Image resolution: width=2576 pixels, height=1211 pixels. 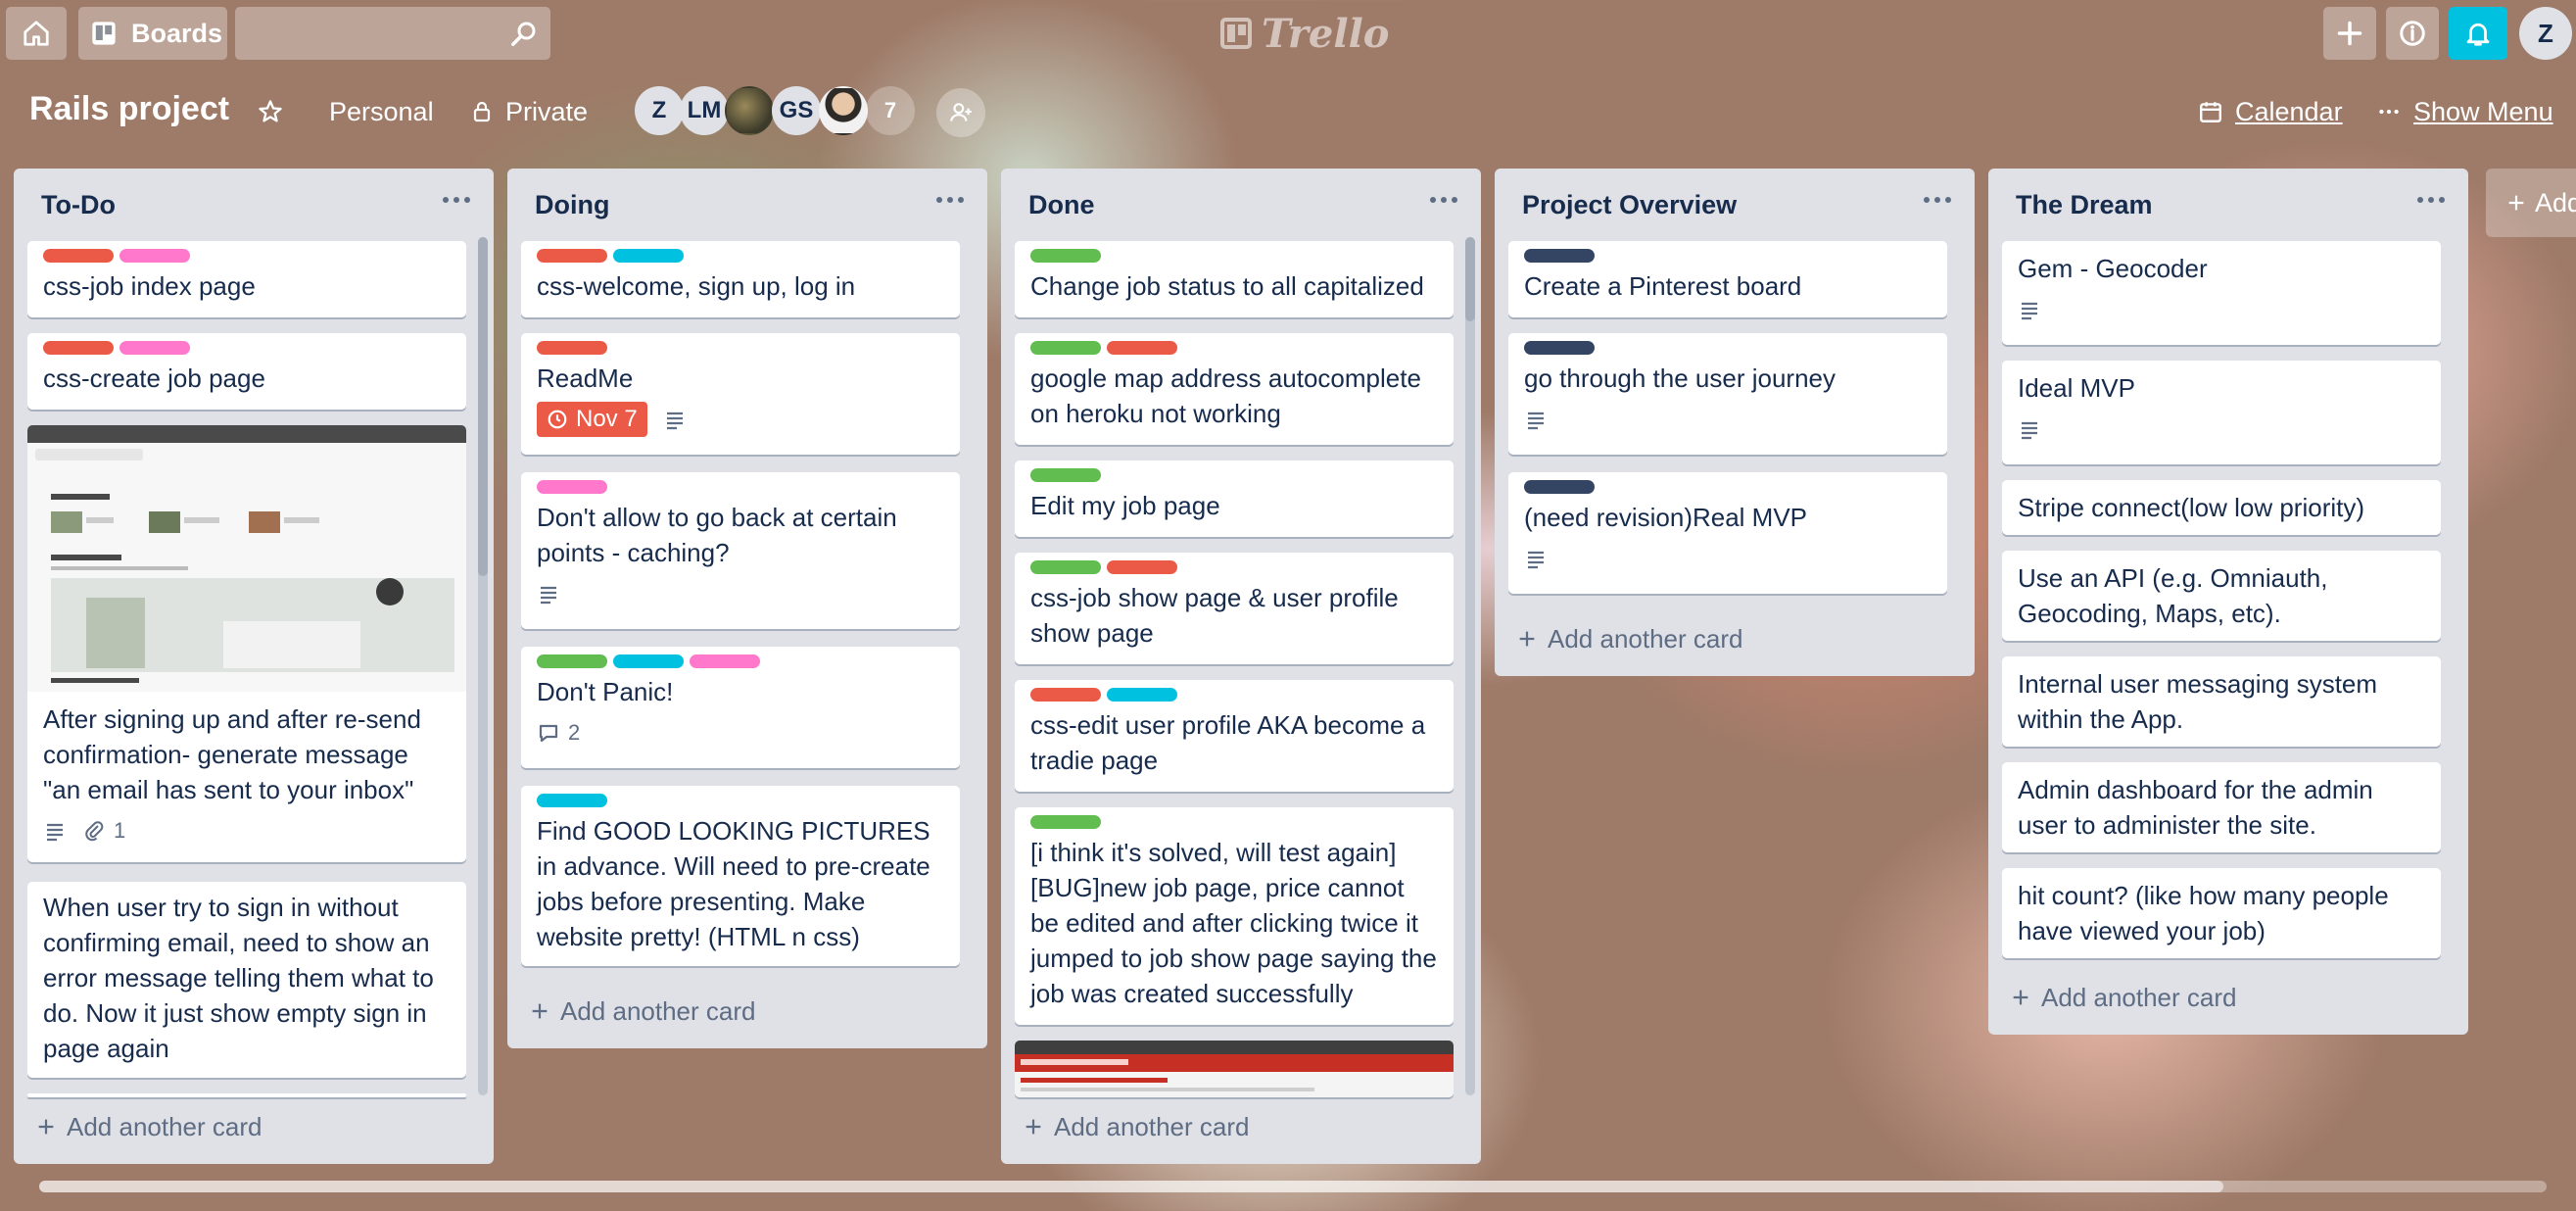 What do you see at coordinates (1062, 205) in the screenshot?
I see `list-title: Done` at bounding box center [1062, 205].